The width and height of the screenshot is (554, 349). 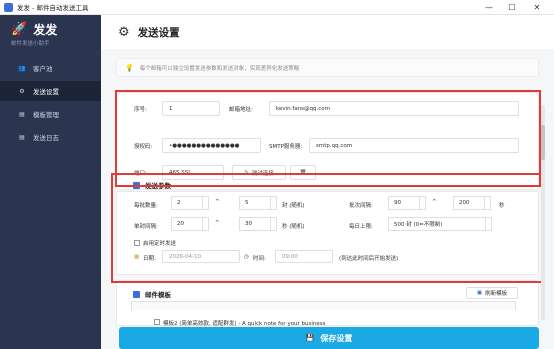 What do you see at coordinates (30, 44) in the screenshot?
I see `brand-subtitle: 邮件发送小助手` at bounding box center [30, 44].